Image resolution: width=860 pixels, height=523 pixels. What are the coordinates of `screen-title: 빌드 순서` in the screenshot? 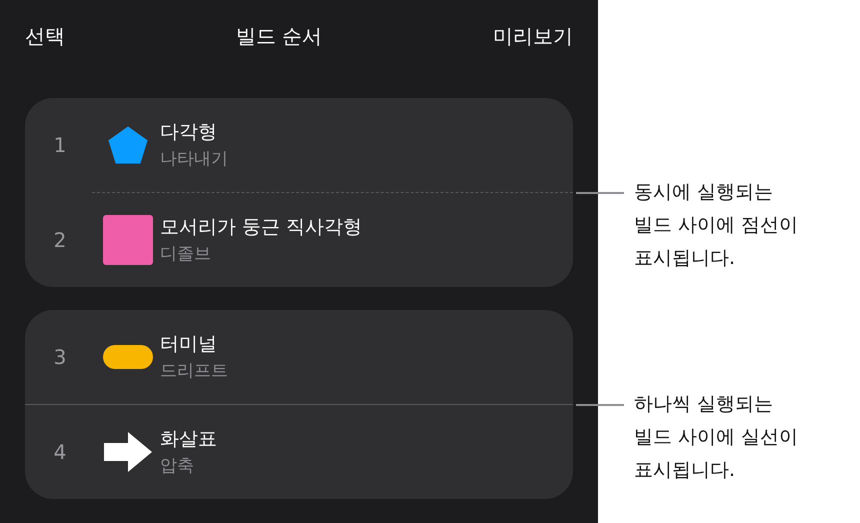 It's located at (279, 36).